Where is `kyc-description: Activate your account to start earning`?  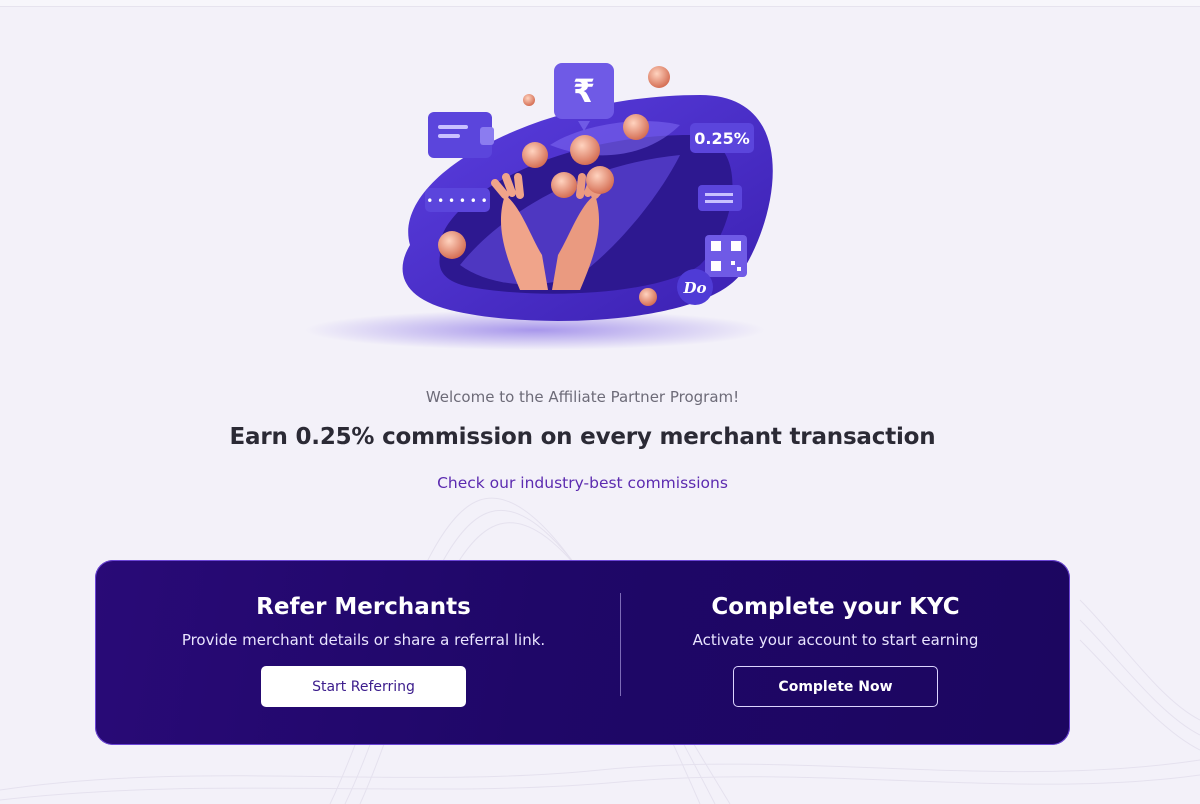
kyc-description: Activate your account to start earning is located at coordinates (835, 640).